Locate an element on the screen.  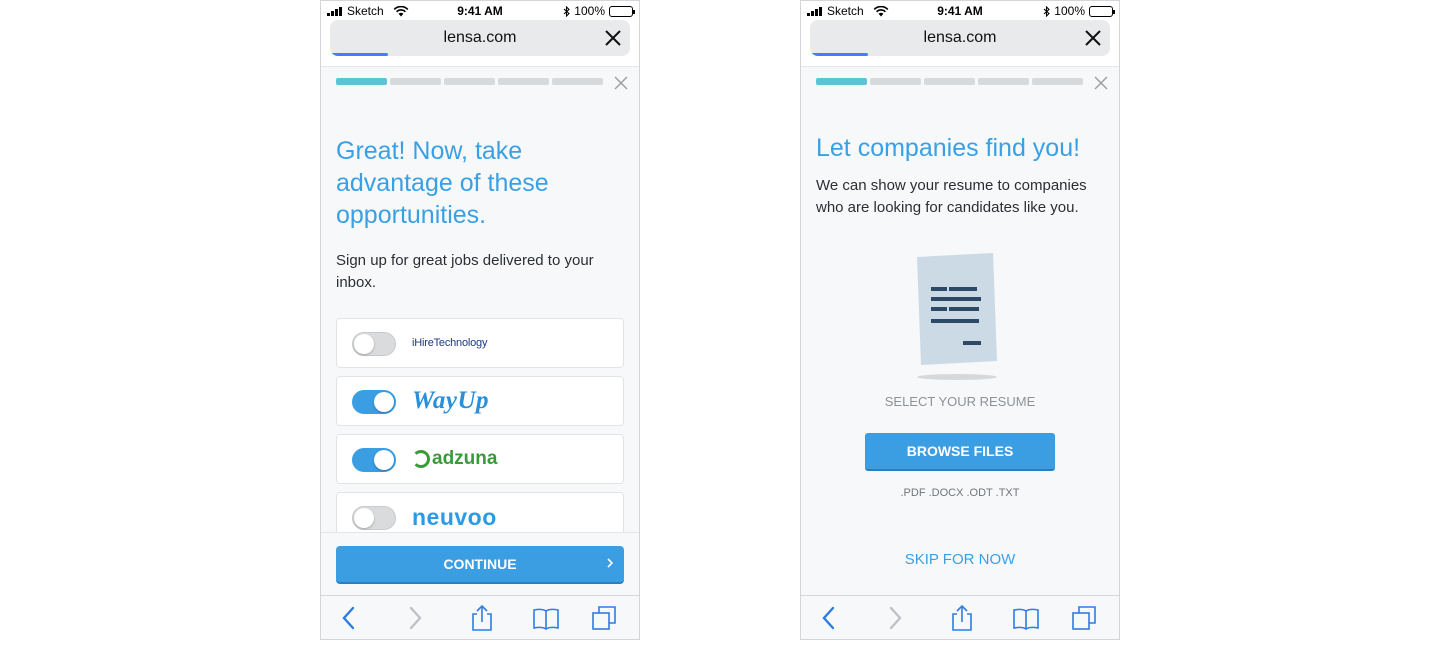
skip-link: SKIP FOR NOW is located at coordinates (960, 559).